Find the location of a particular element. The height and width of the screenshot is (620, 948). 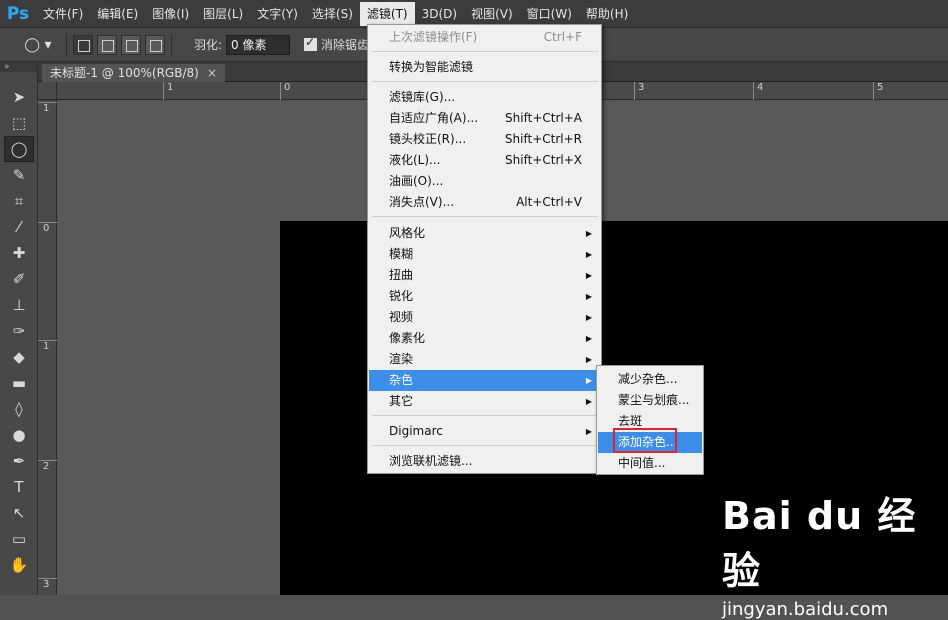

menu-item-blur: 模糊 ▶ is located at coordinates (484, 254).